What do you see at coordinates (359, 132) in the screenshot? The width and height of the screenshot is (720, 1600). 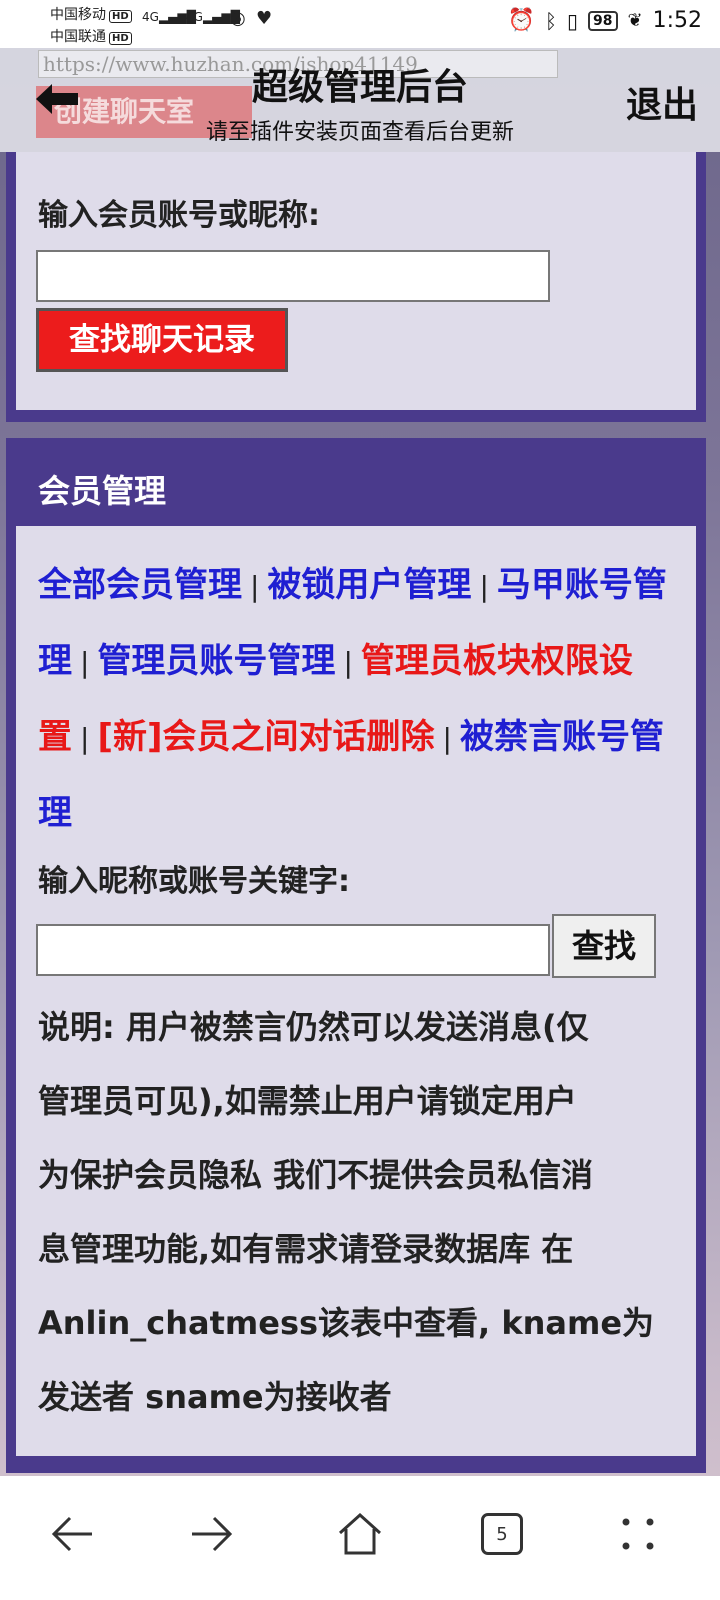 I see `page-subtitle: 请至插件安装页面查看后台更新` at bounding box center [359, 132].